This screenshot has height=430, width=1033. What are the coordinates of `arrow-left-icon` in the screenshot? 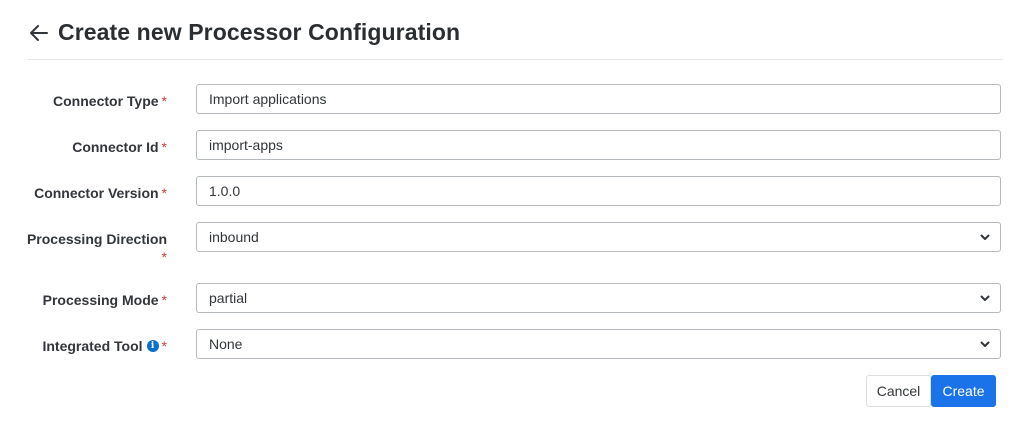 It's located at (39, 32).